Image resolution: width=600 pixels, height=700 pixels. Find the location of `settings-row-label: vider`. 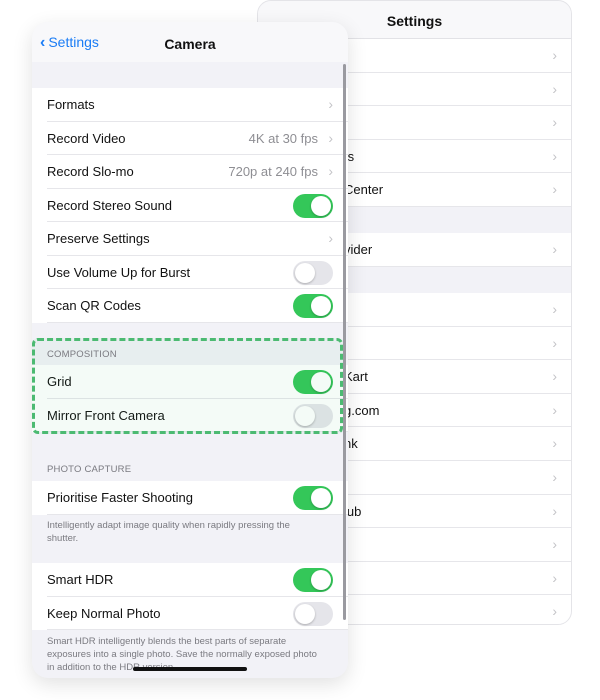

settings-row-label: vider is located at coordinates (358, 249).